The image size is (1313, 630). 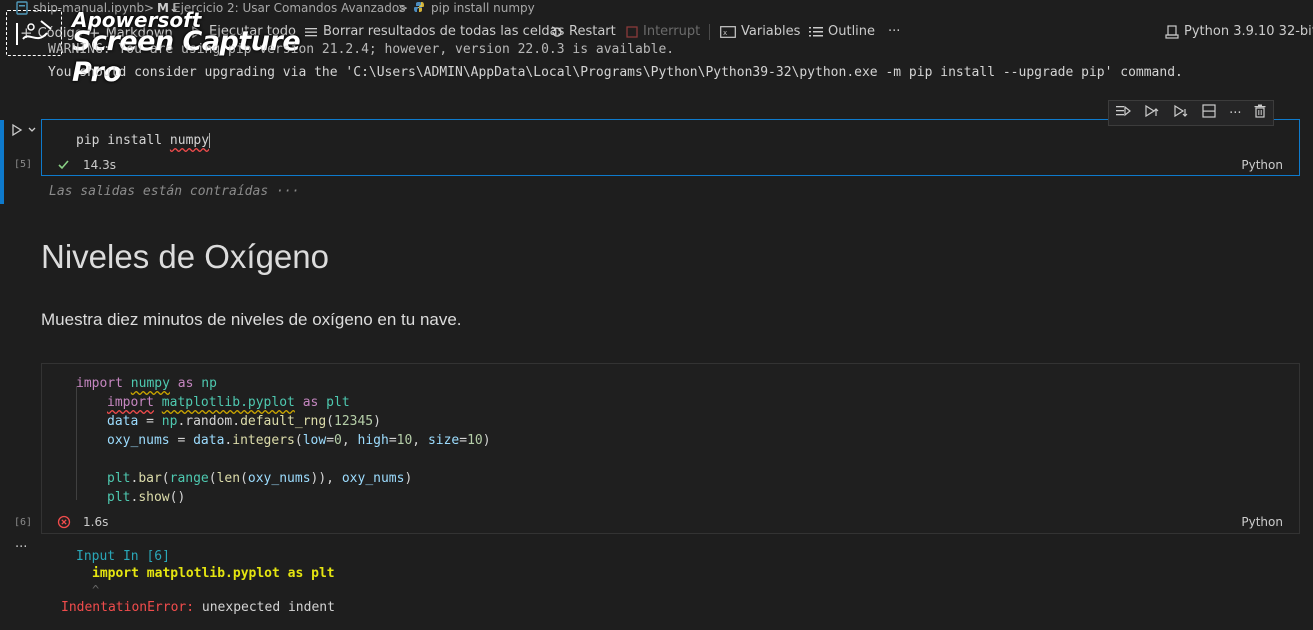 What do you see at coordinates (1209, 113) in the screenshot?
I see `split-cell-icon` at bounding box center [1209, 113].